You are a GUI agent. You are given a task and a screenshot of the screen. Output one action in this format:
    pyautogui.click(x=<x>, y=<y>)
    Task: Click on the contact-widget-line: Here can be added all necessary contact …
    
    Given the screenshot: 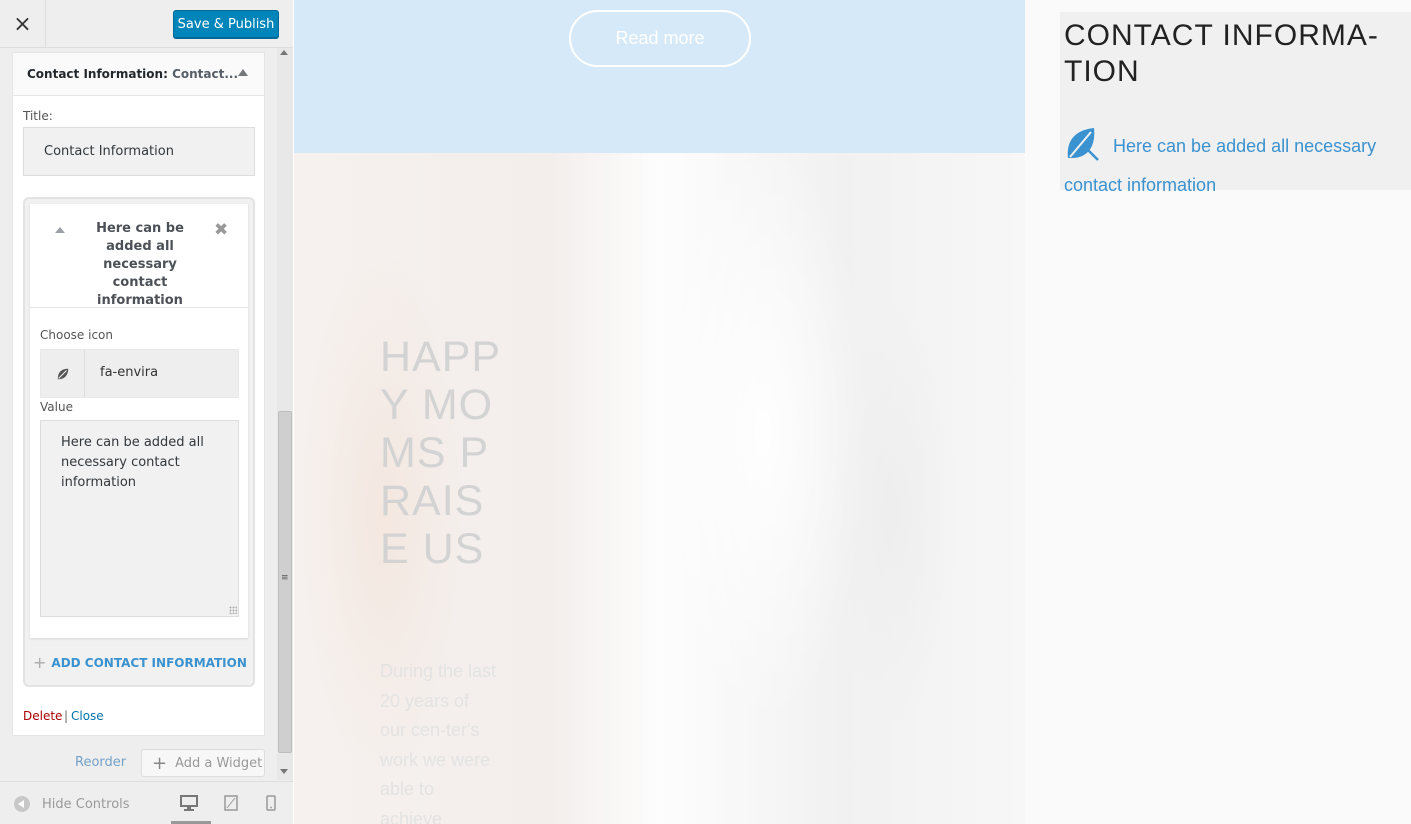 What is the action you would take?
    pyautogui.click(x=1235, y=163)
    